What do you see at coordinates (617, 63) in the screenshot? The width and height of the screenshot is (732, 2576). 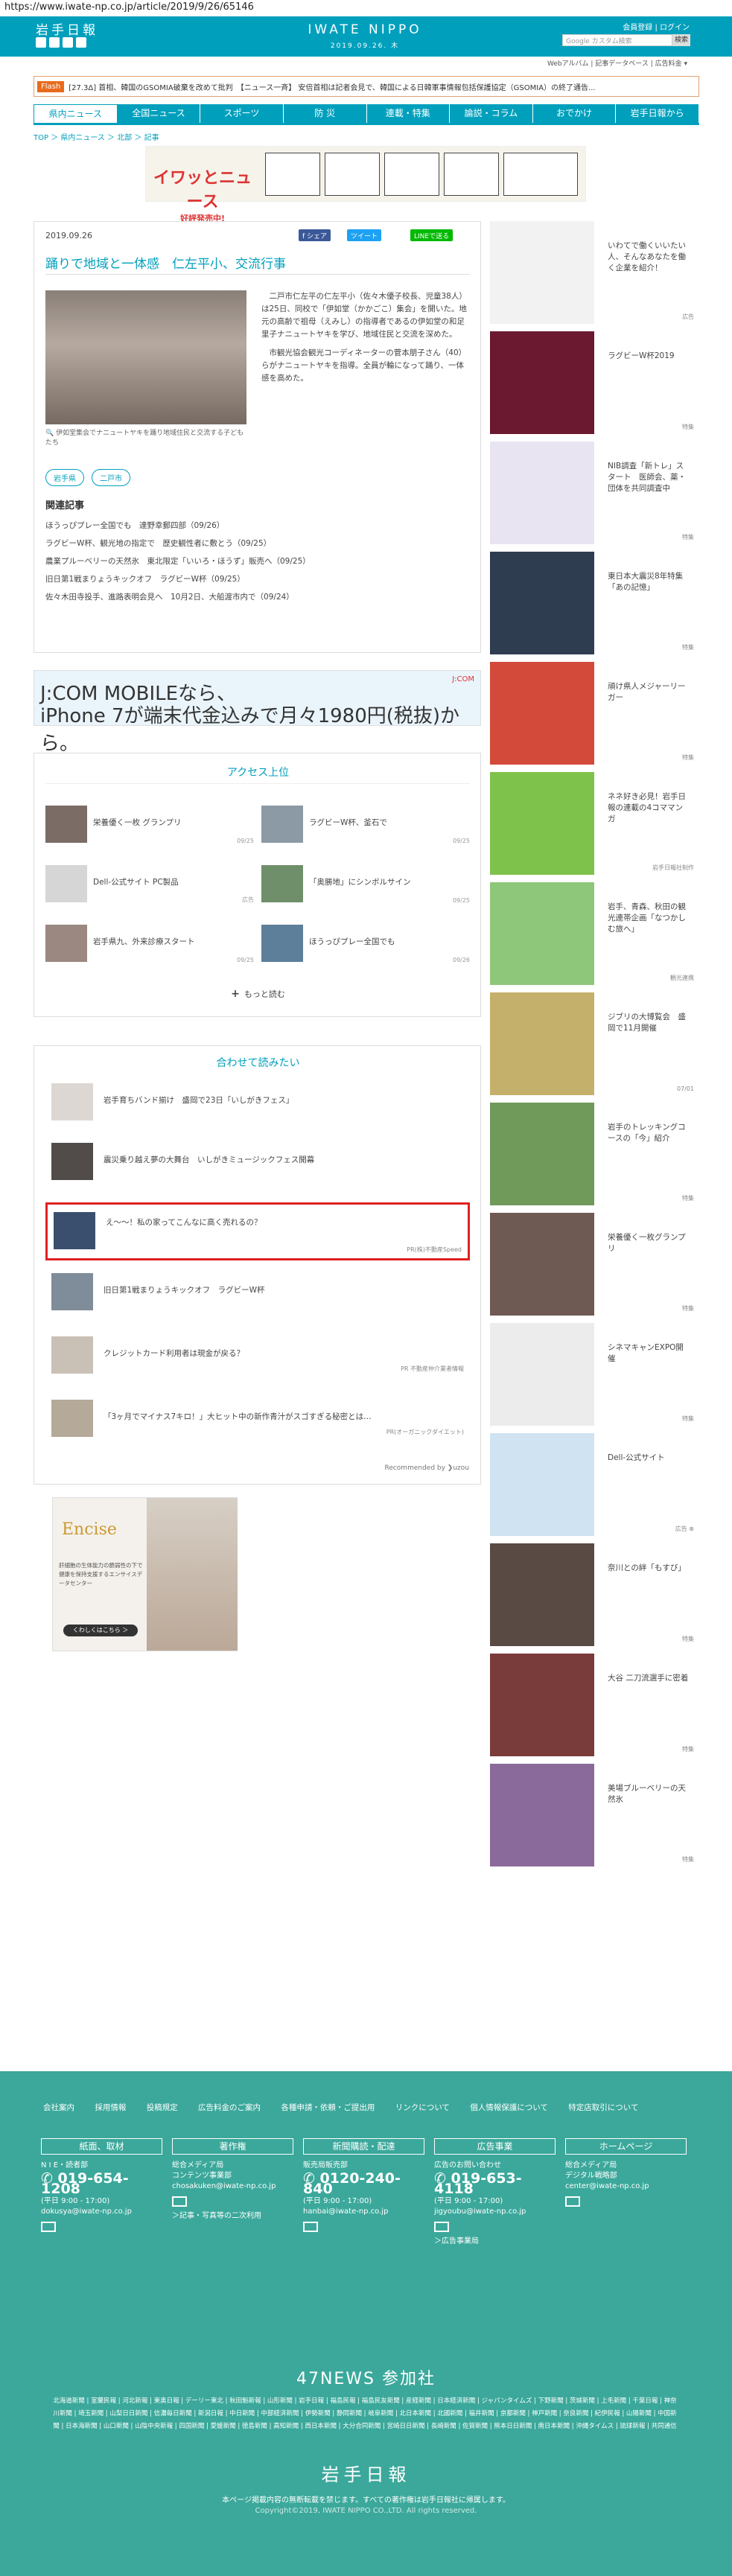 I see `subnav-links: Webアルバム | 記事データベース | 広告料金 ▾` at bounding box center [617, 63].